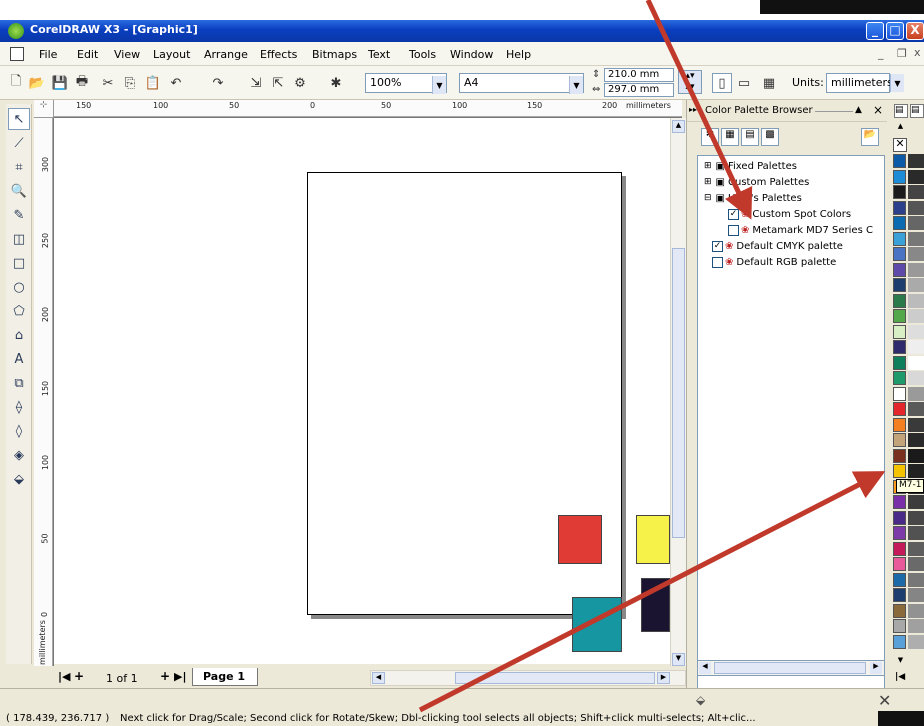 This screenshot has width=924, height=726. Describe the element at coordinates (171, 54) in the screenshot. I see `menu-layout: Layout` at that location.